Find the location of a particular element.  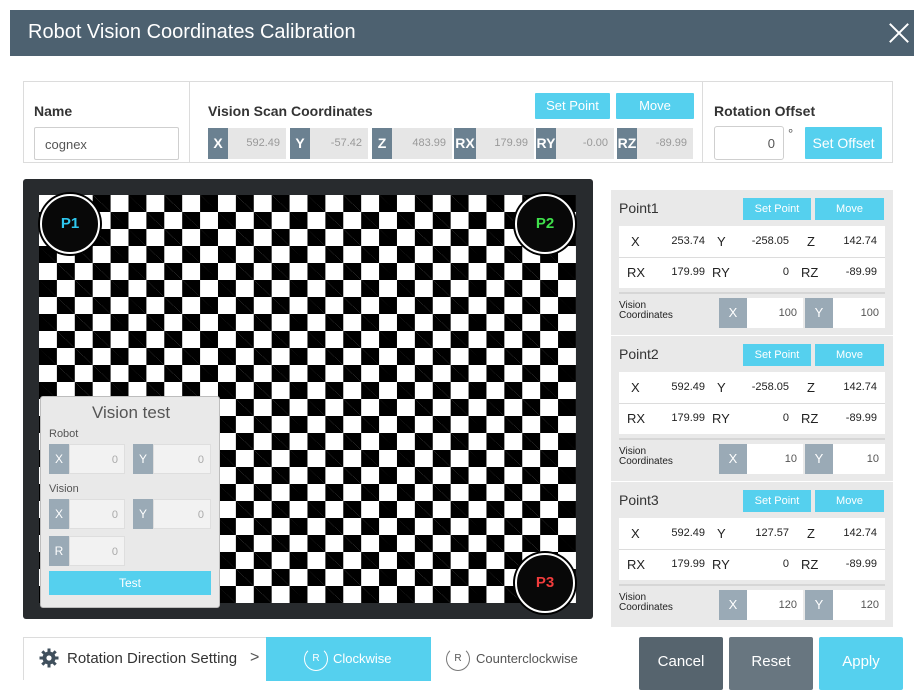

counterclockwise-option: R Counterclockwise is located at coordinates (512, 659).